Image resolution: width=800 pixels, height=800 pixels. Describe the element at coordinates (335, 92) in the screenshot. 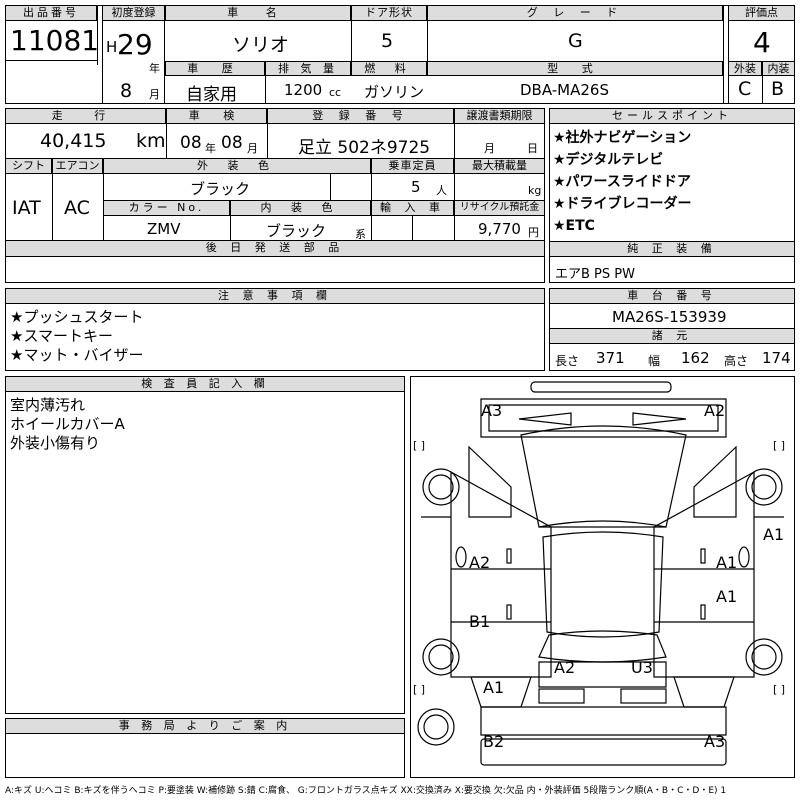

I see `displacement-unit: cc` at that location.